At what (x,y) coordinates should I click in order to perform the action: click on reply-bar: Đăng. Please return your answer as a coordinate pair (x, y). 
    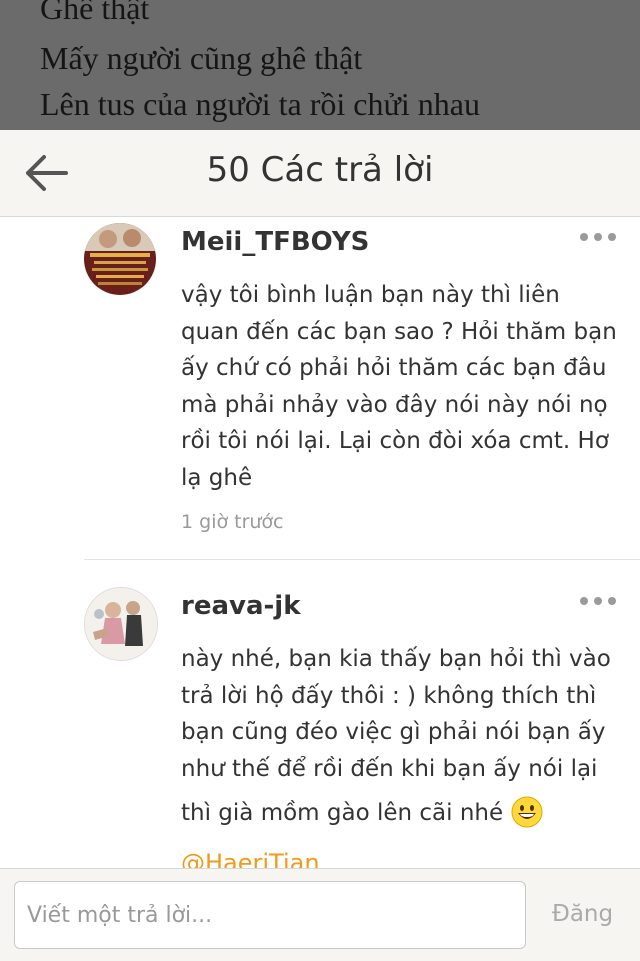
    Looking at the image, I should click on (320, 914).